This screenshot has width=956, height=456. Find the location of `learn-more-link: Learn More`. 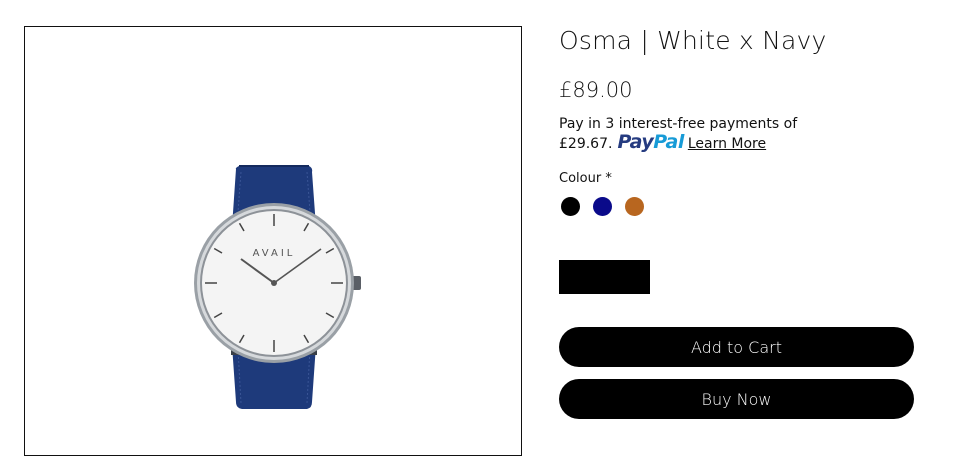

learn-more-link: Learn More is located at coordinates (727, 144).